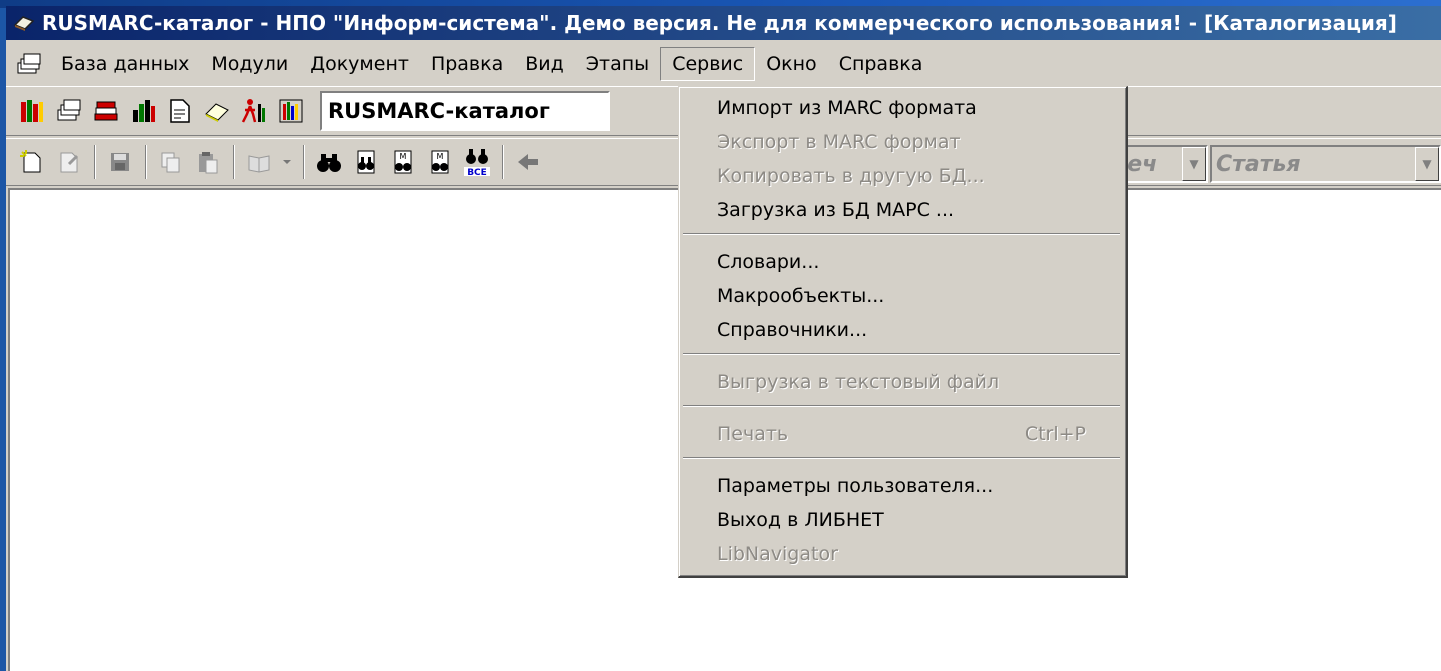 Image resolution: width=1441 pixels, height=671 pixels. Describe the element at coordinates (403, 162) in the screenshot. I see `search-field-icon: M` at that location.